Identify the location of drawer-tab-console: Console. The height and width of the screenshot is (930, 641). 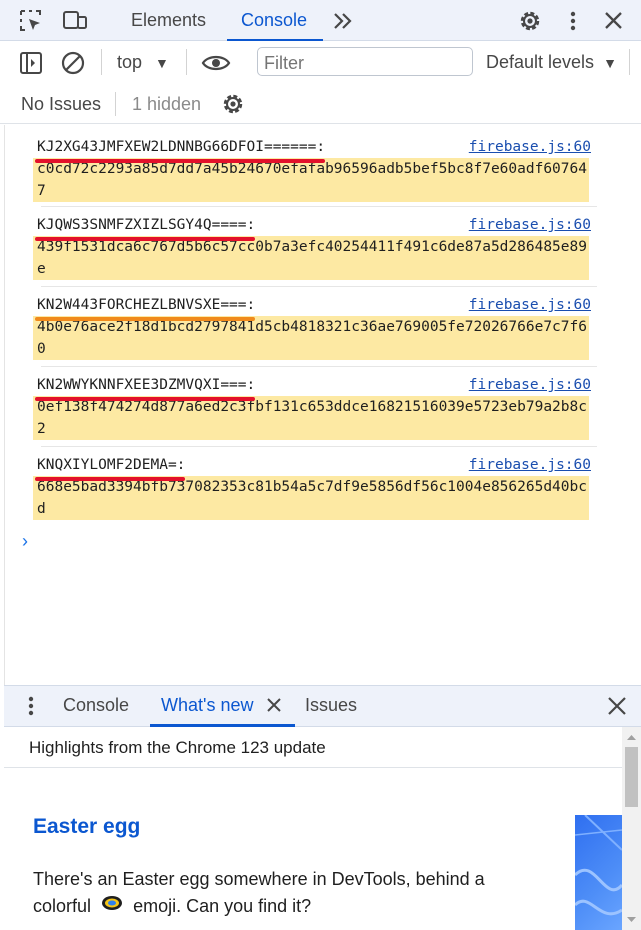
(96, 705).